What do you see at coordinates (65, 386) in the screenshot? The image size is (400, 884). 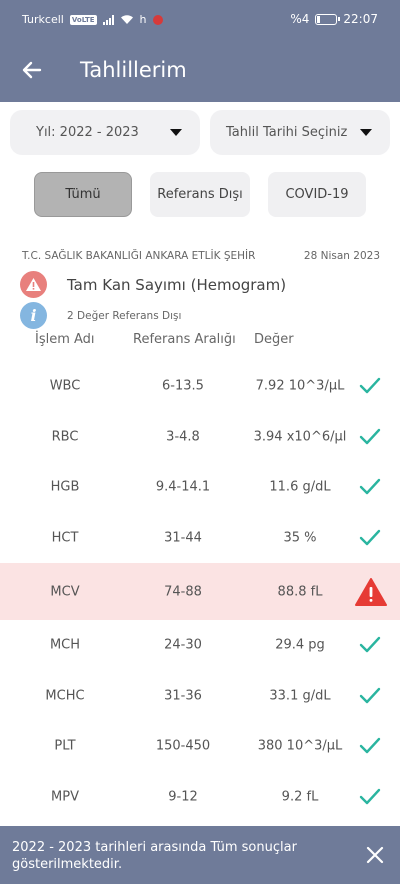 I see `row-name: WBC` at bounding box center [65, 386].